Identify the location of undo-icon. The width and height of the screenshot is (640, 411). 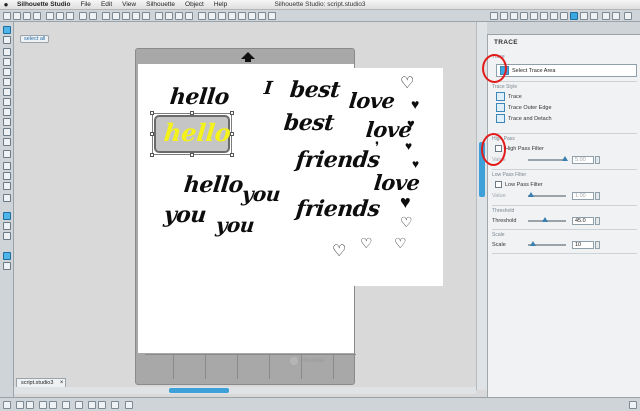
(83, 16).